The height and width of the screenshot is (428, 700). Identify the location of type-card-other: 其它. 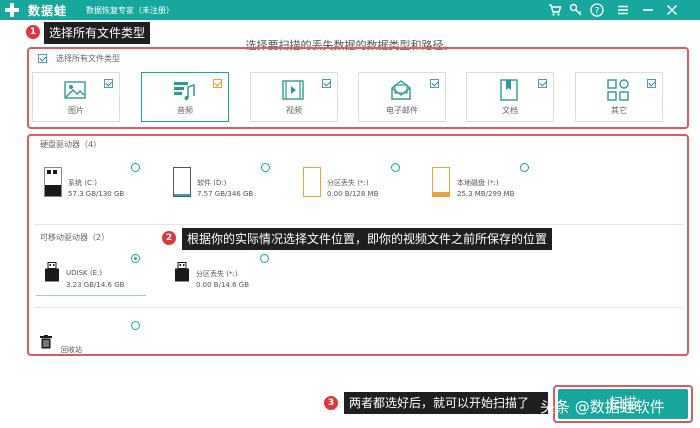
(619, 97).